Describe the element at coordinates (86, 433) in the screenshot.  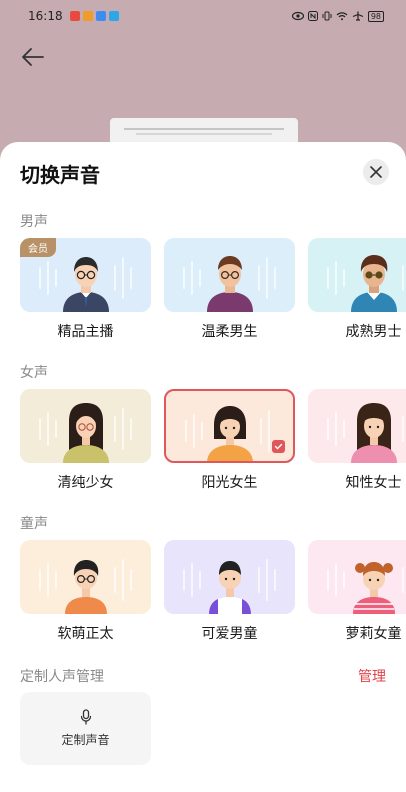
I see `avatar-pure-girl` at that location.